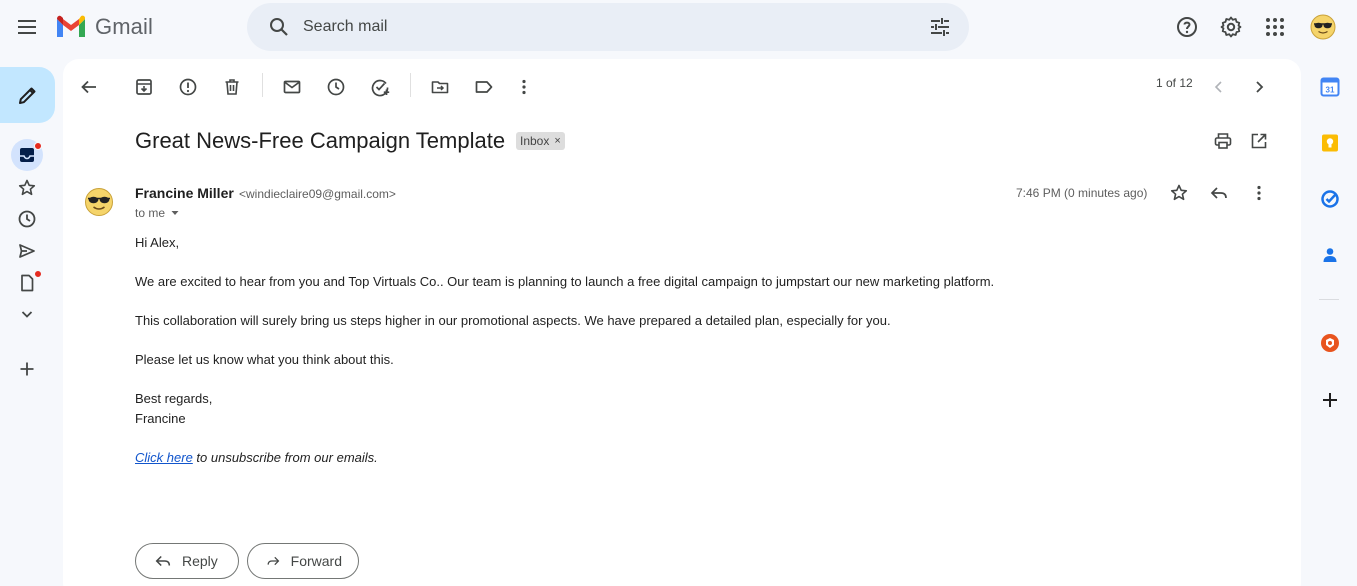 The height and width of the screenshot is (586, 1357). What do you see at coordinates (71, 26) in the screenshot?
I see `gmail-logo-icon` at bounding box center [71, 26].